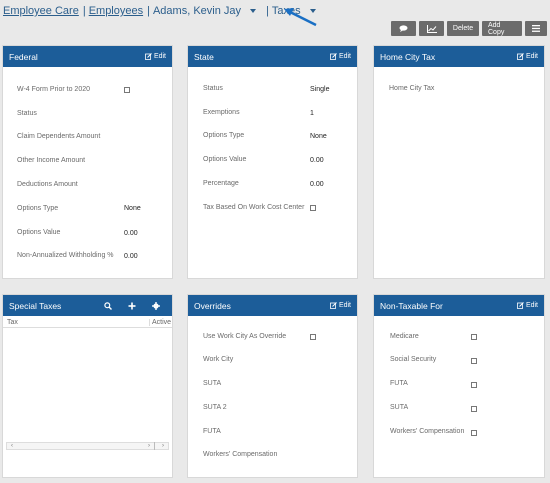 The width and height of the screenshot is (550, 483). What do you see at coordinates (163, 446) in the screenshot?
I see `scroll-end-icon: ›` at bounding box center [163, 446].